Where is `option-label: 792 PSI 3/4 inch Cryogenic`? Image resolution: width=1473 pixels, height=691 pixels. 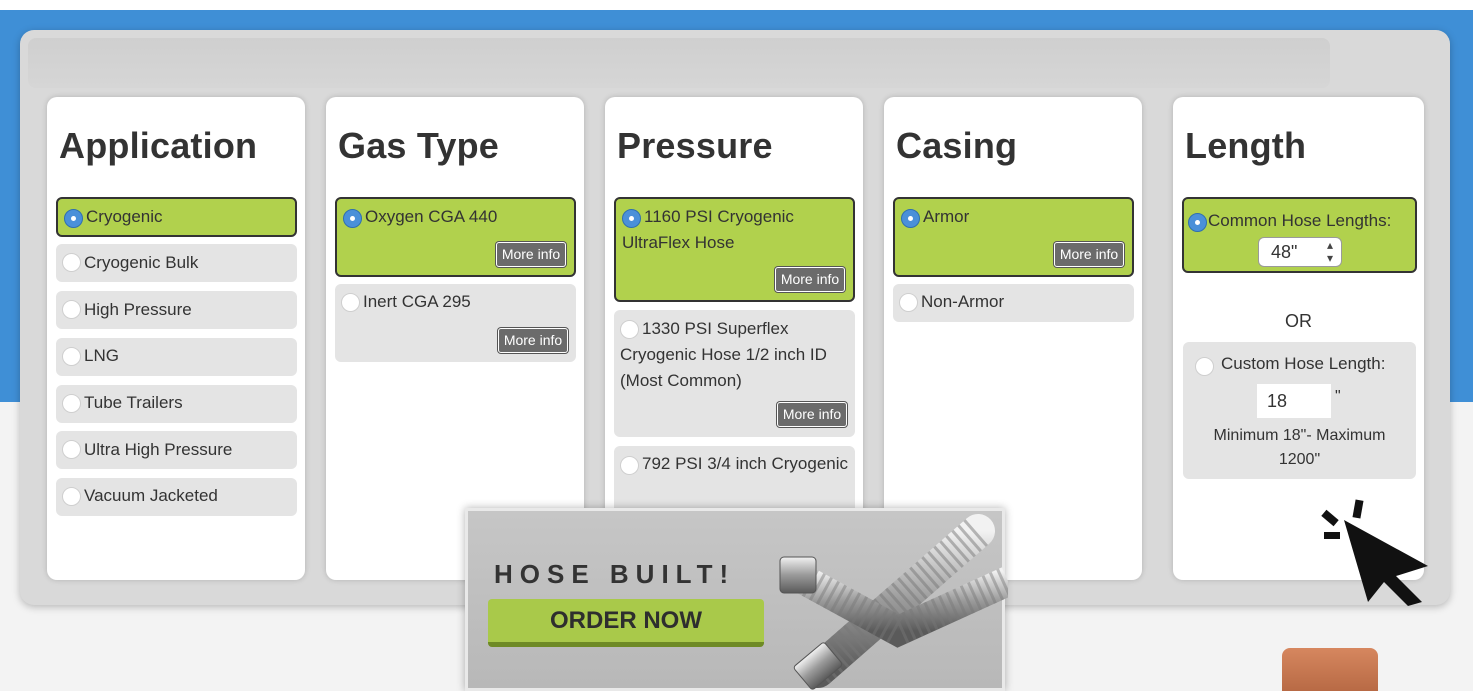
option-label: 792 PSI 3/4 inch Cryogenic is located at coordinates (745, 463).